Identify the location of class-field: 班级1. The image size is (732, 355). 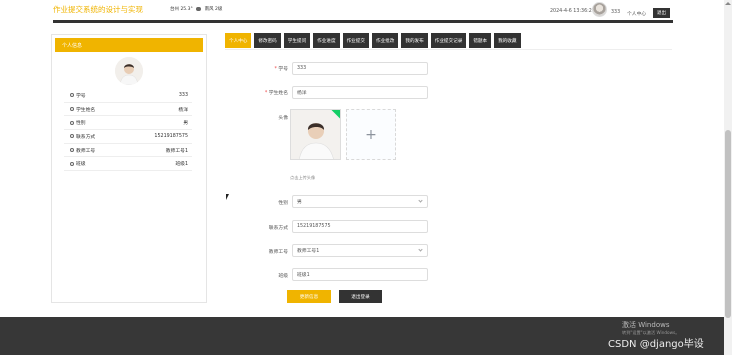
(360, 274).